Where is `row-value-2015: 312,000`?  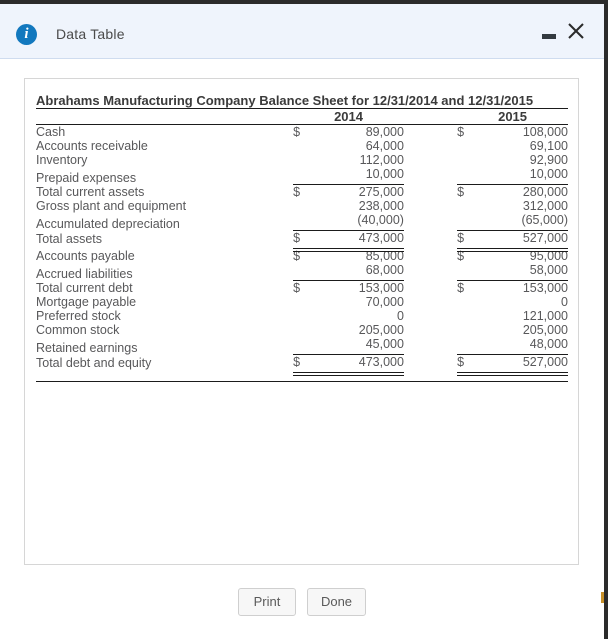 row-value-2015: 312,000 is located at coordinates (545, 206).